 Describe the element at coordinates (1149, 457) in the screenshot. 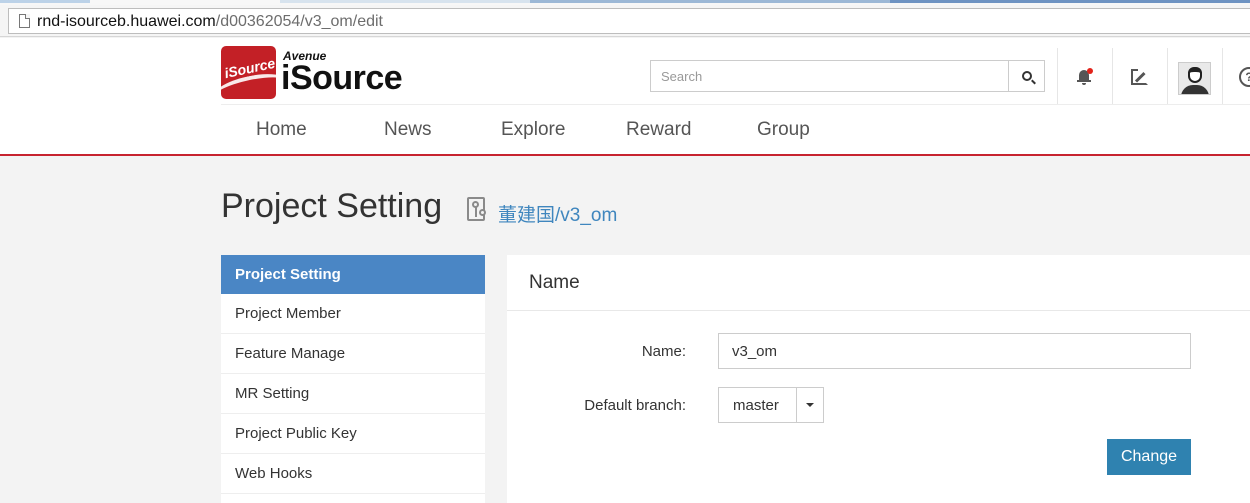

I see `change-button: Change` at that location.